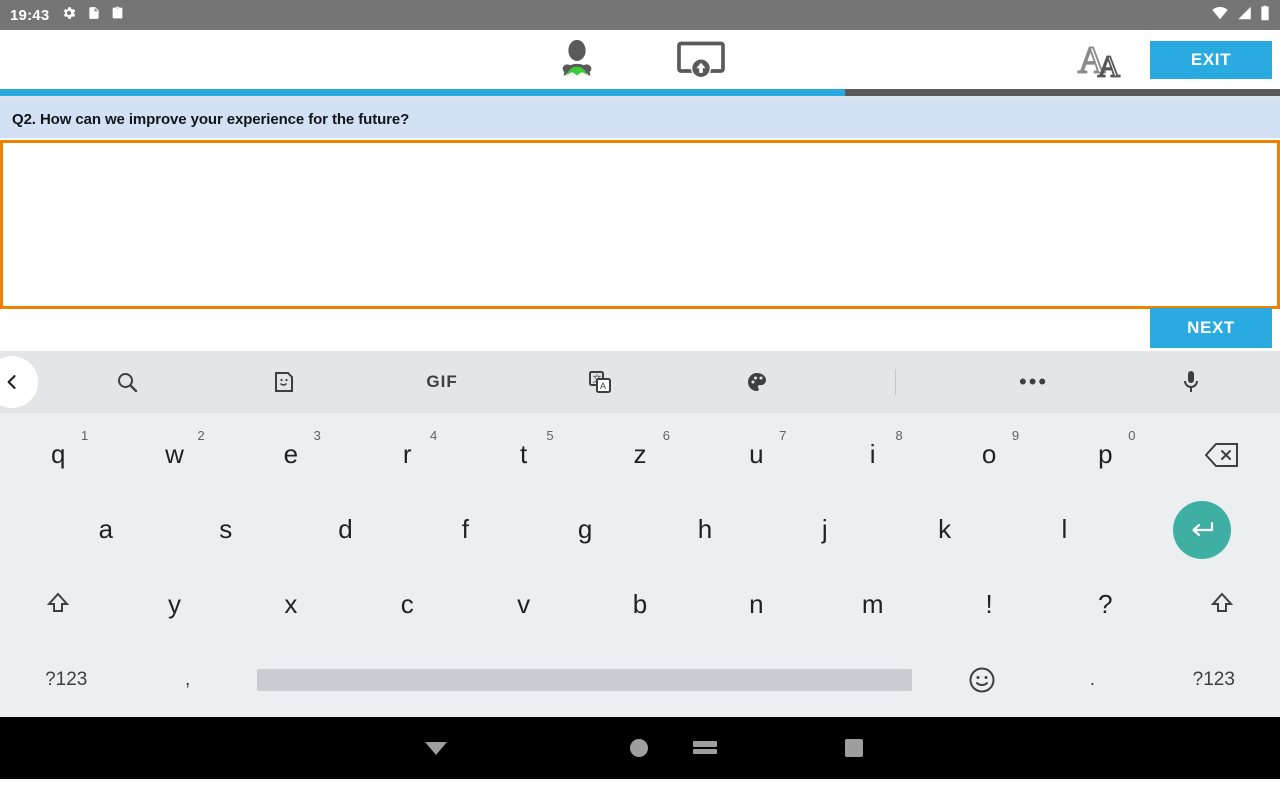  I want to click on key-label: y, so click(175, 604).